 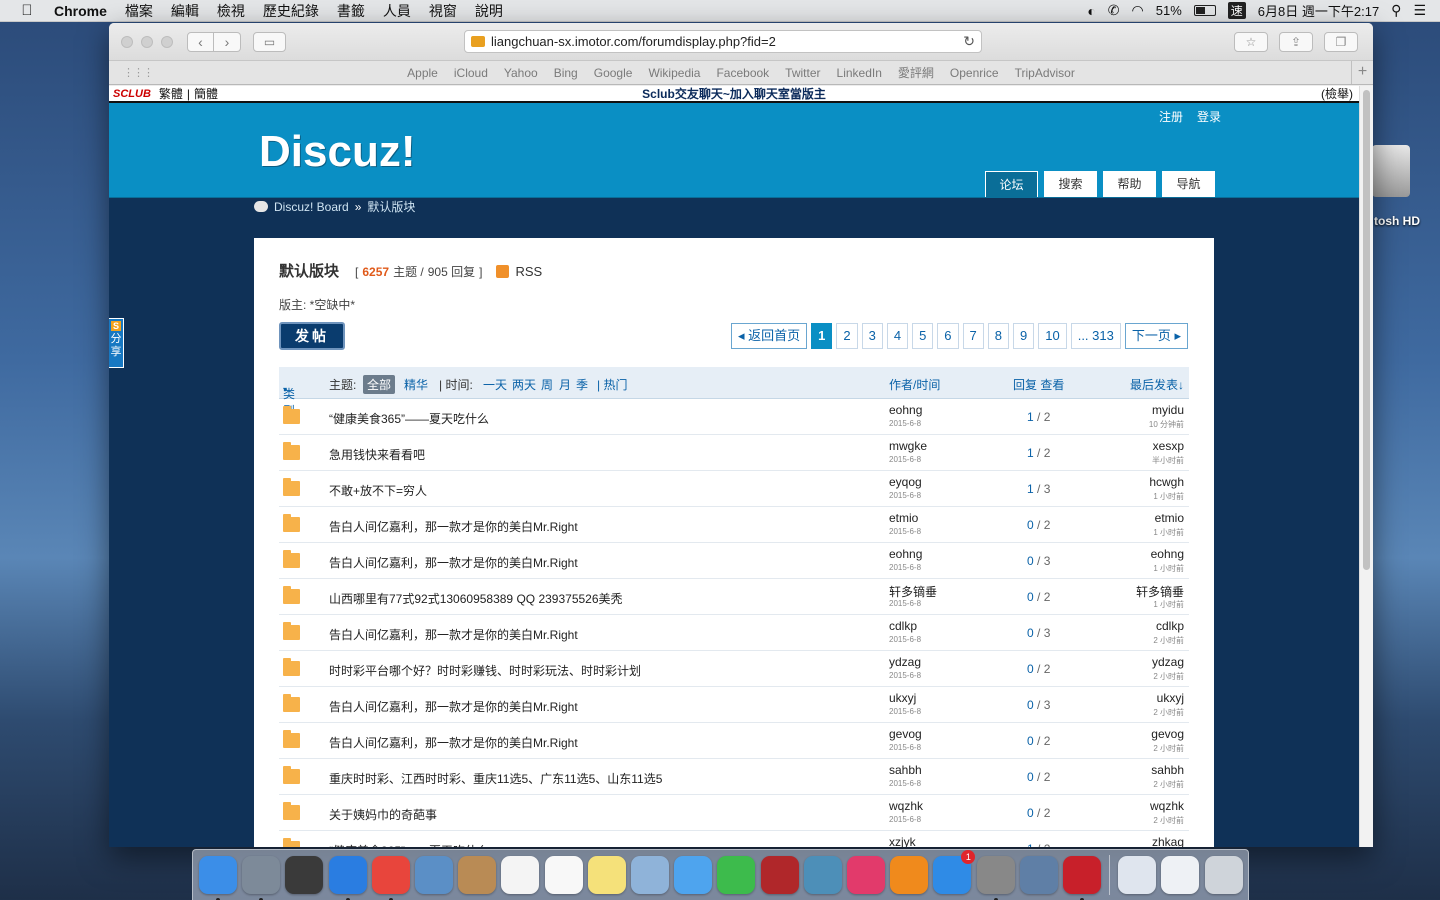 What do you see at coordinates (650, 875) in the screenshot?
I see `preview-icon` at bounding box center [650, 875].